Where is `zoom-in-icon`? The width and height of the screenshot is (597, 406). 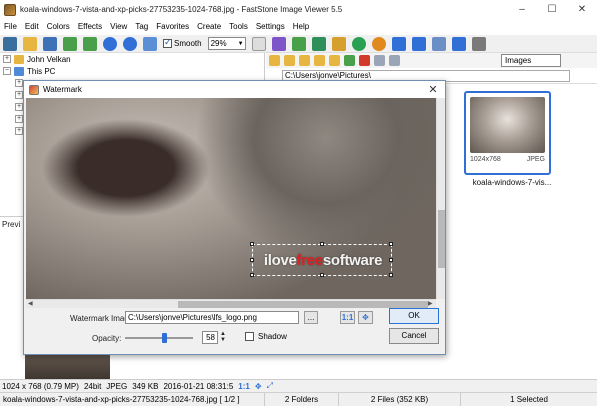
zoom-in-icon is located at coordinates (110, 43).